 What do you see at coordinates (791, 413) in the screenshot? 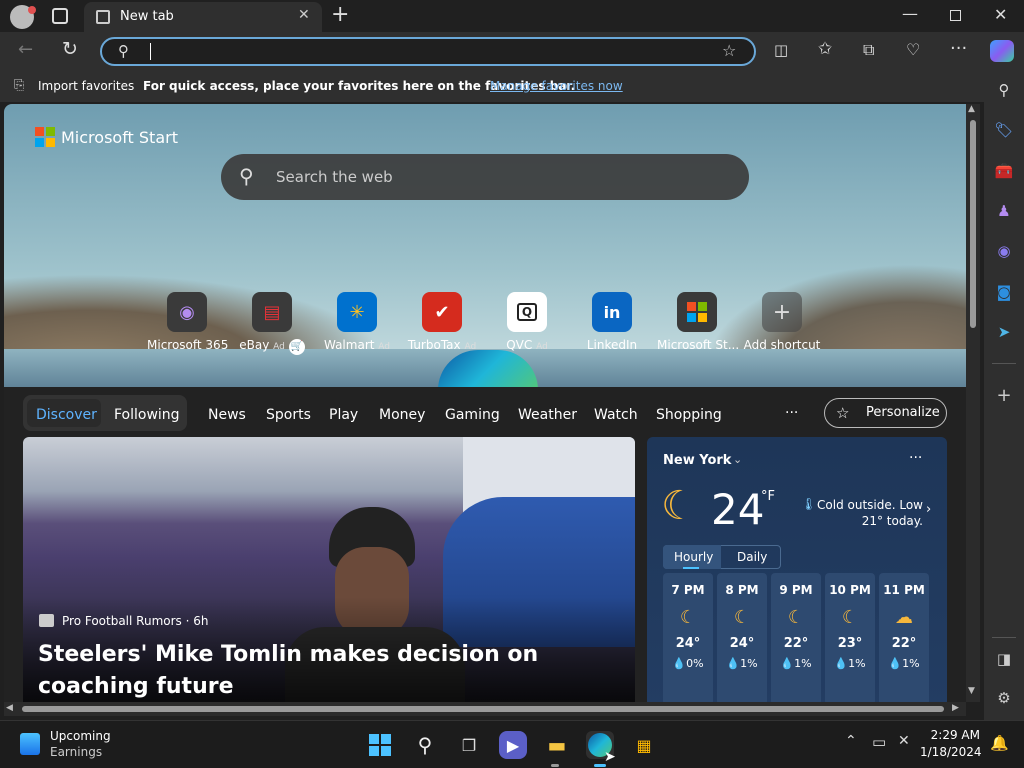
I see `more-tabs-button: ···` at bounding box center [791, 413].